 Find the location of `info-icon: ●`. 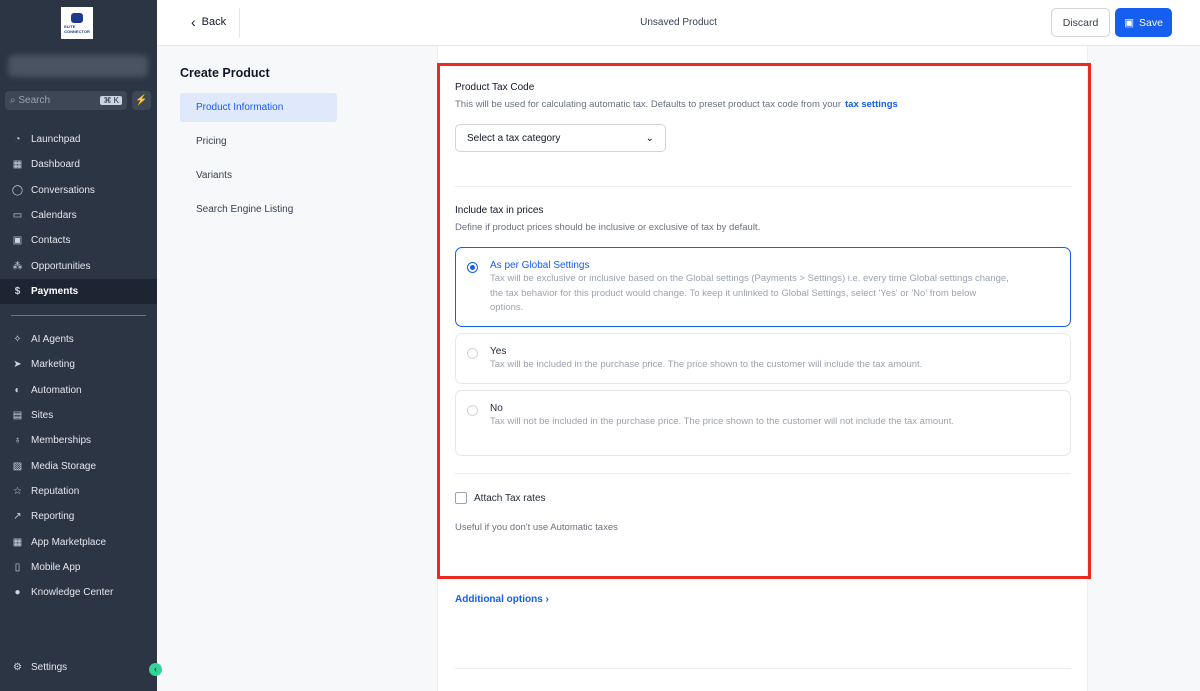

info-icon: ● is located at coordinates (17, 593).